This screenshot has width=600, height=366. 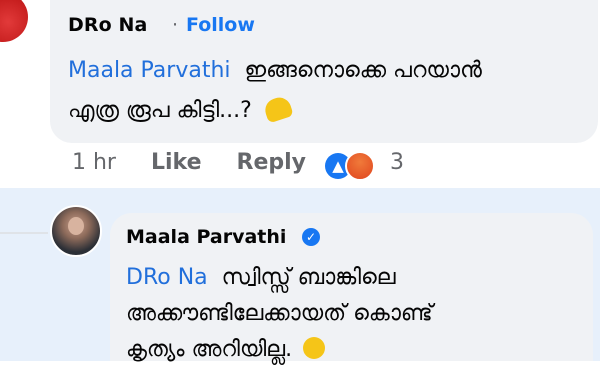 What do you see at coordinates (360, 166) in the screenshot?
I see `angry-icon` at bounding box center [360, 166].